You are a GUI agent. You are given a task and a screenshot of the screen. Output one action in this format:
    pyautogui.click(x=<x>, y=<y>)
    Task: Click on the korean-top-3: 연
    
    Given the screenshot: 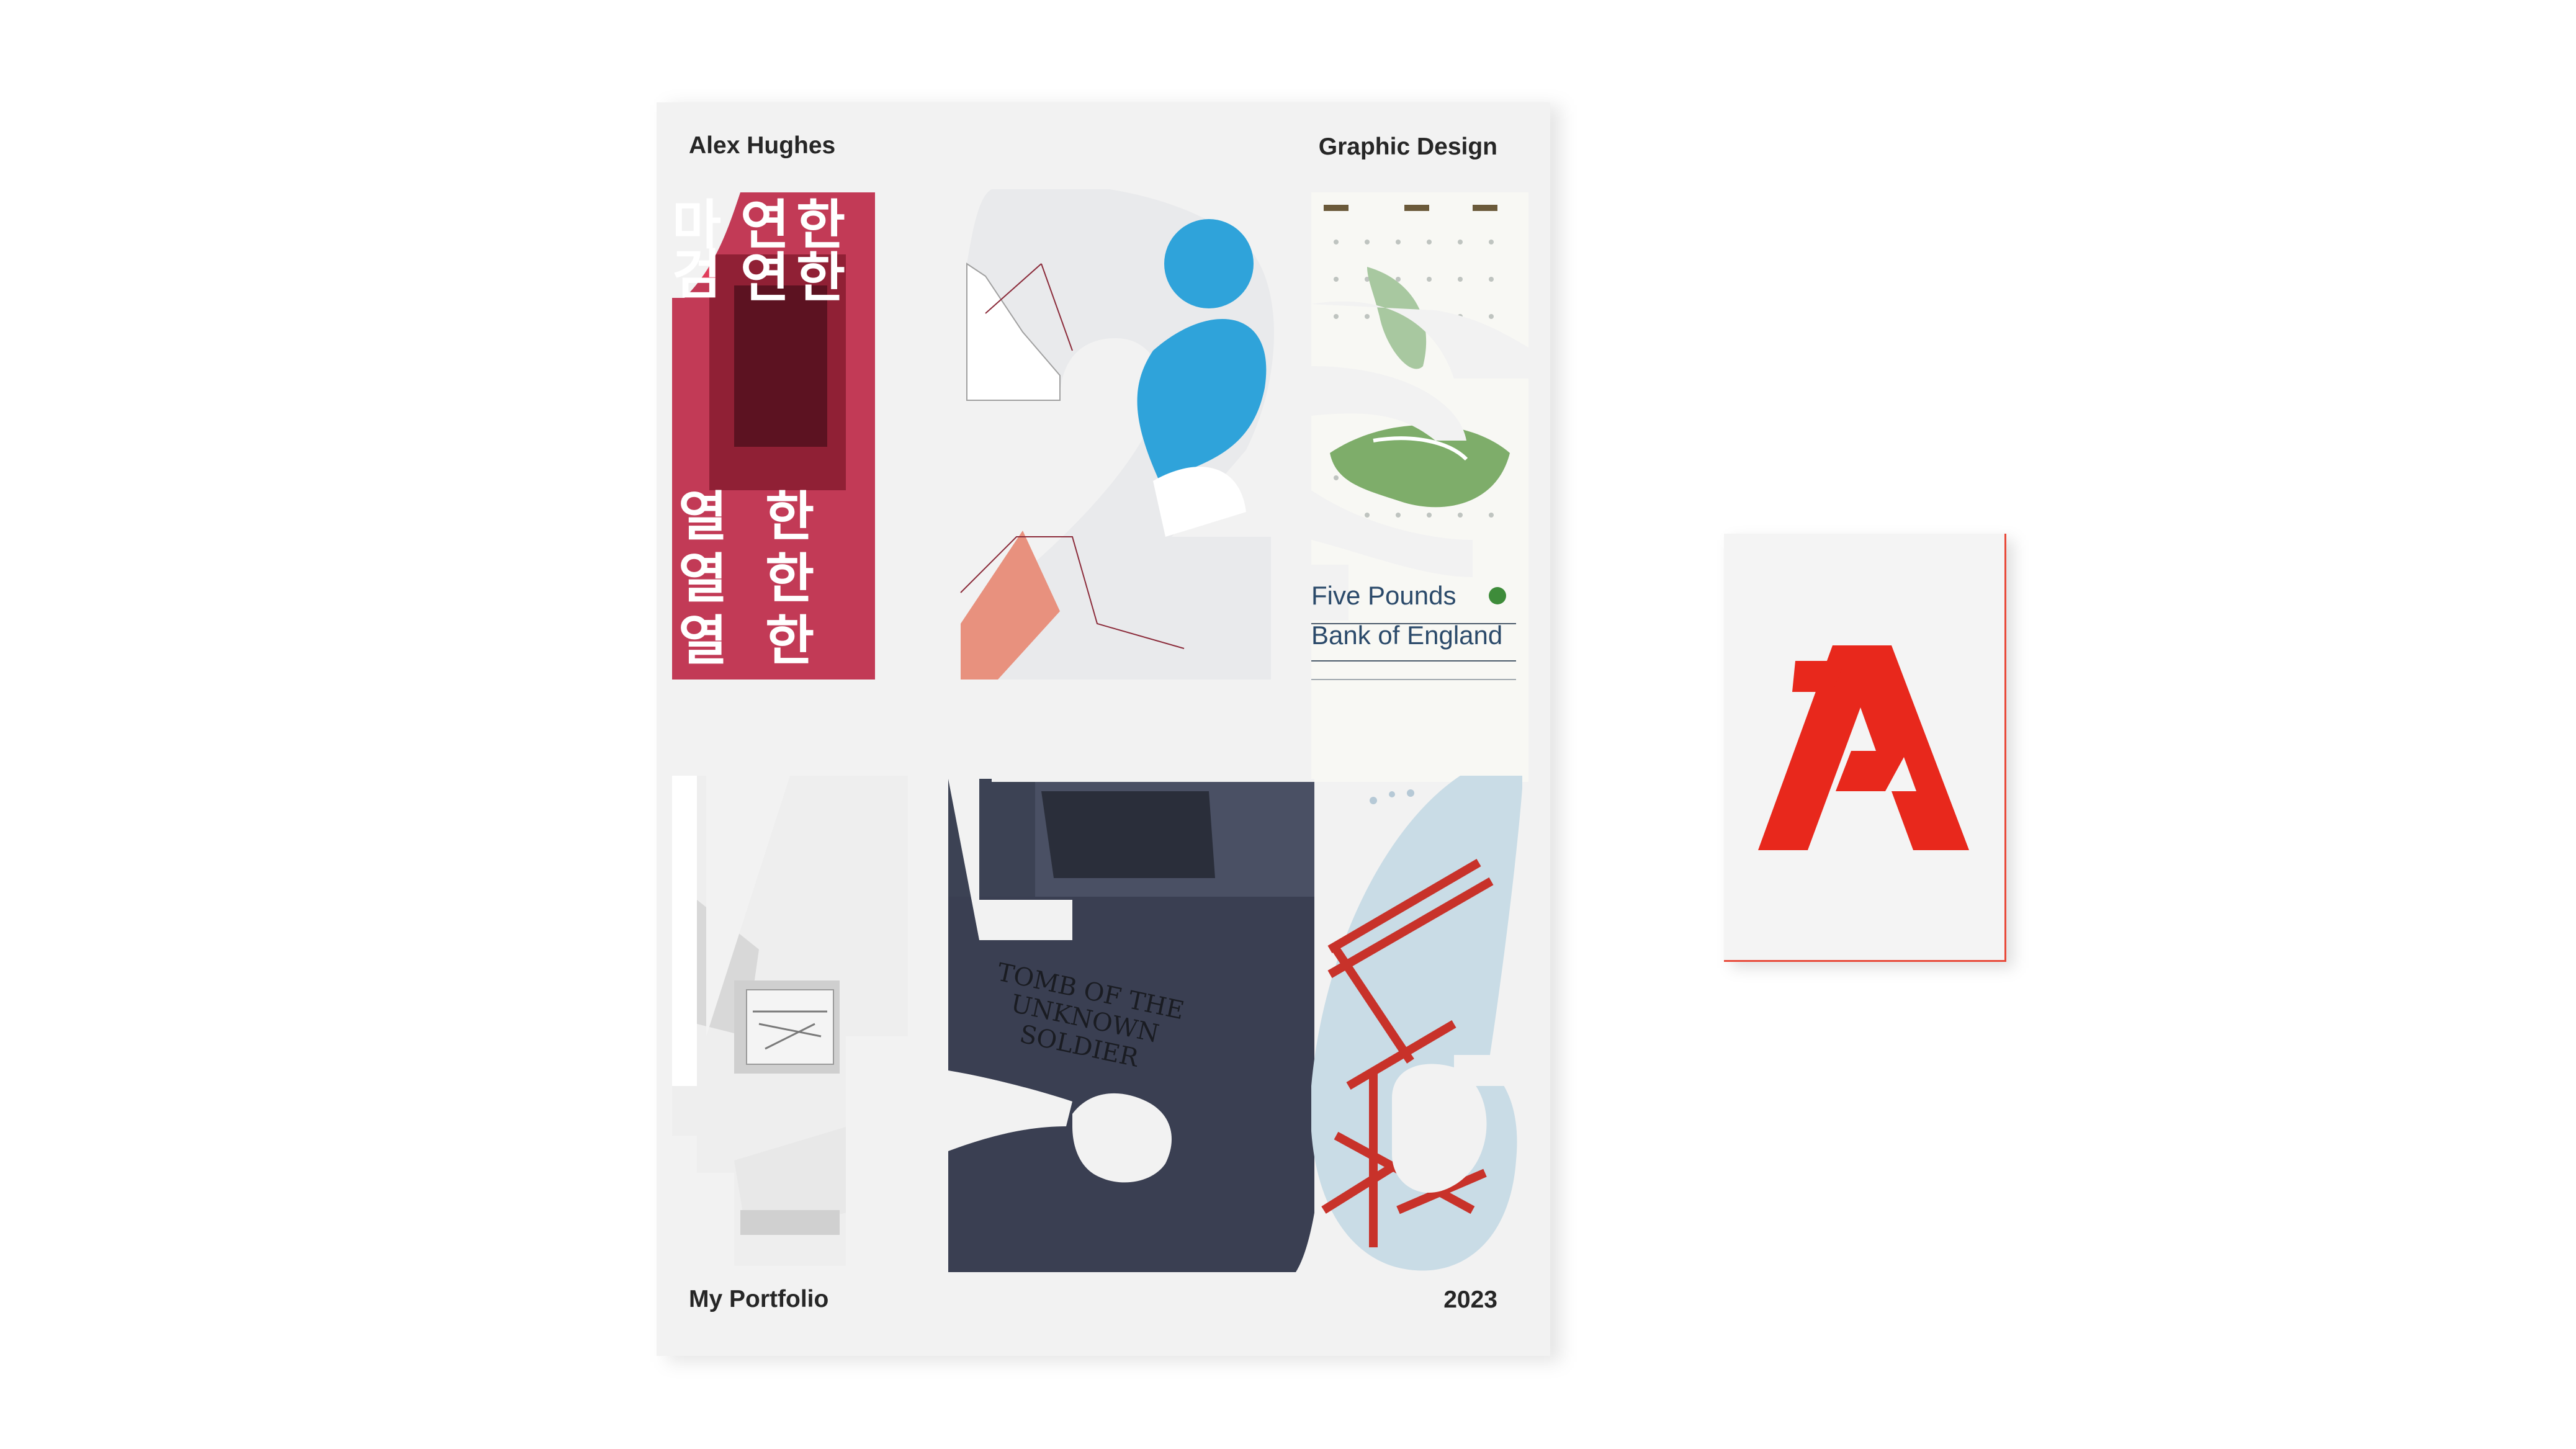 What is the action you would take?
    pyautogui.click(x=765, y=278)
    